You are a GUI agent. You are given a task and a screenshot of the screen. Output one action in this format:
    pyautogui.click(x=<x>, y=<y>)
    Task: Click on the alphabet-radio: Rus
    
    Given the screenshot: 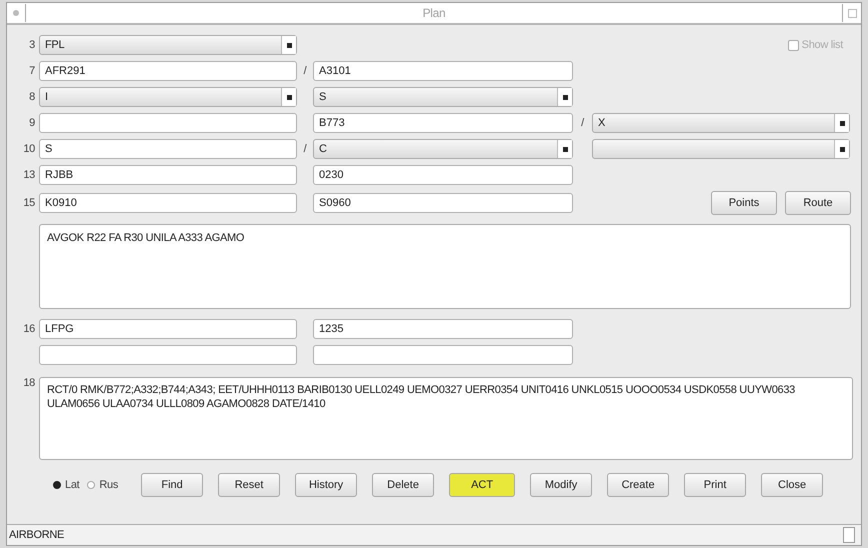 What is the action you would take?
    pyautogui.click(x=102, y=485)
    